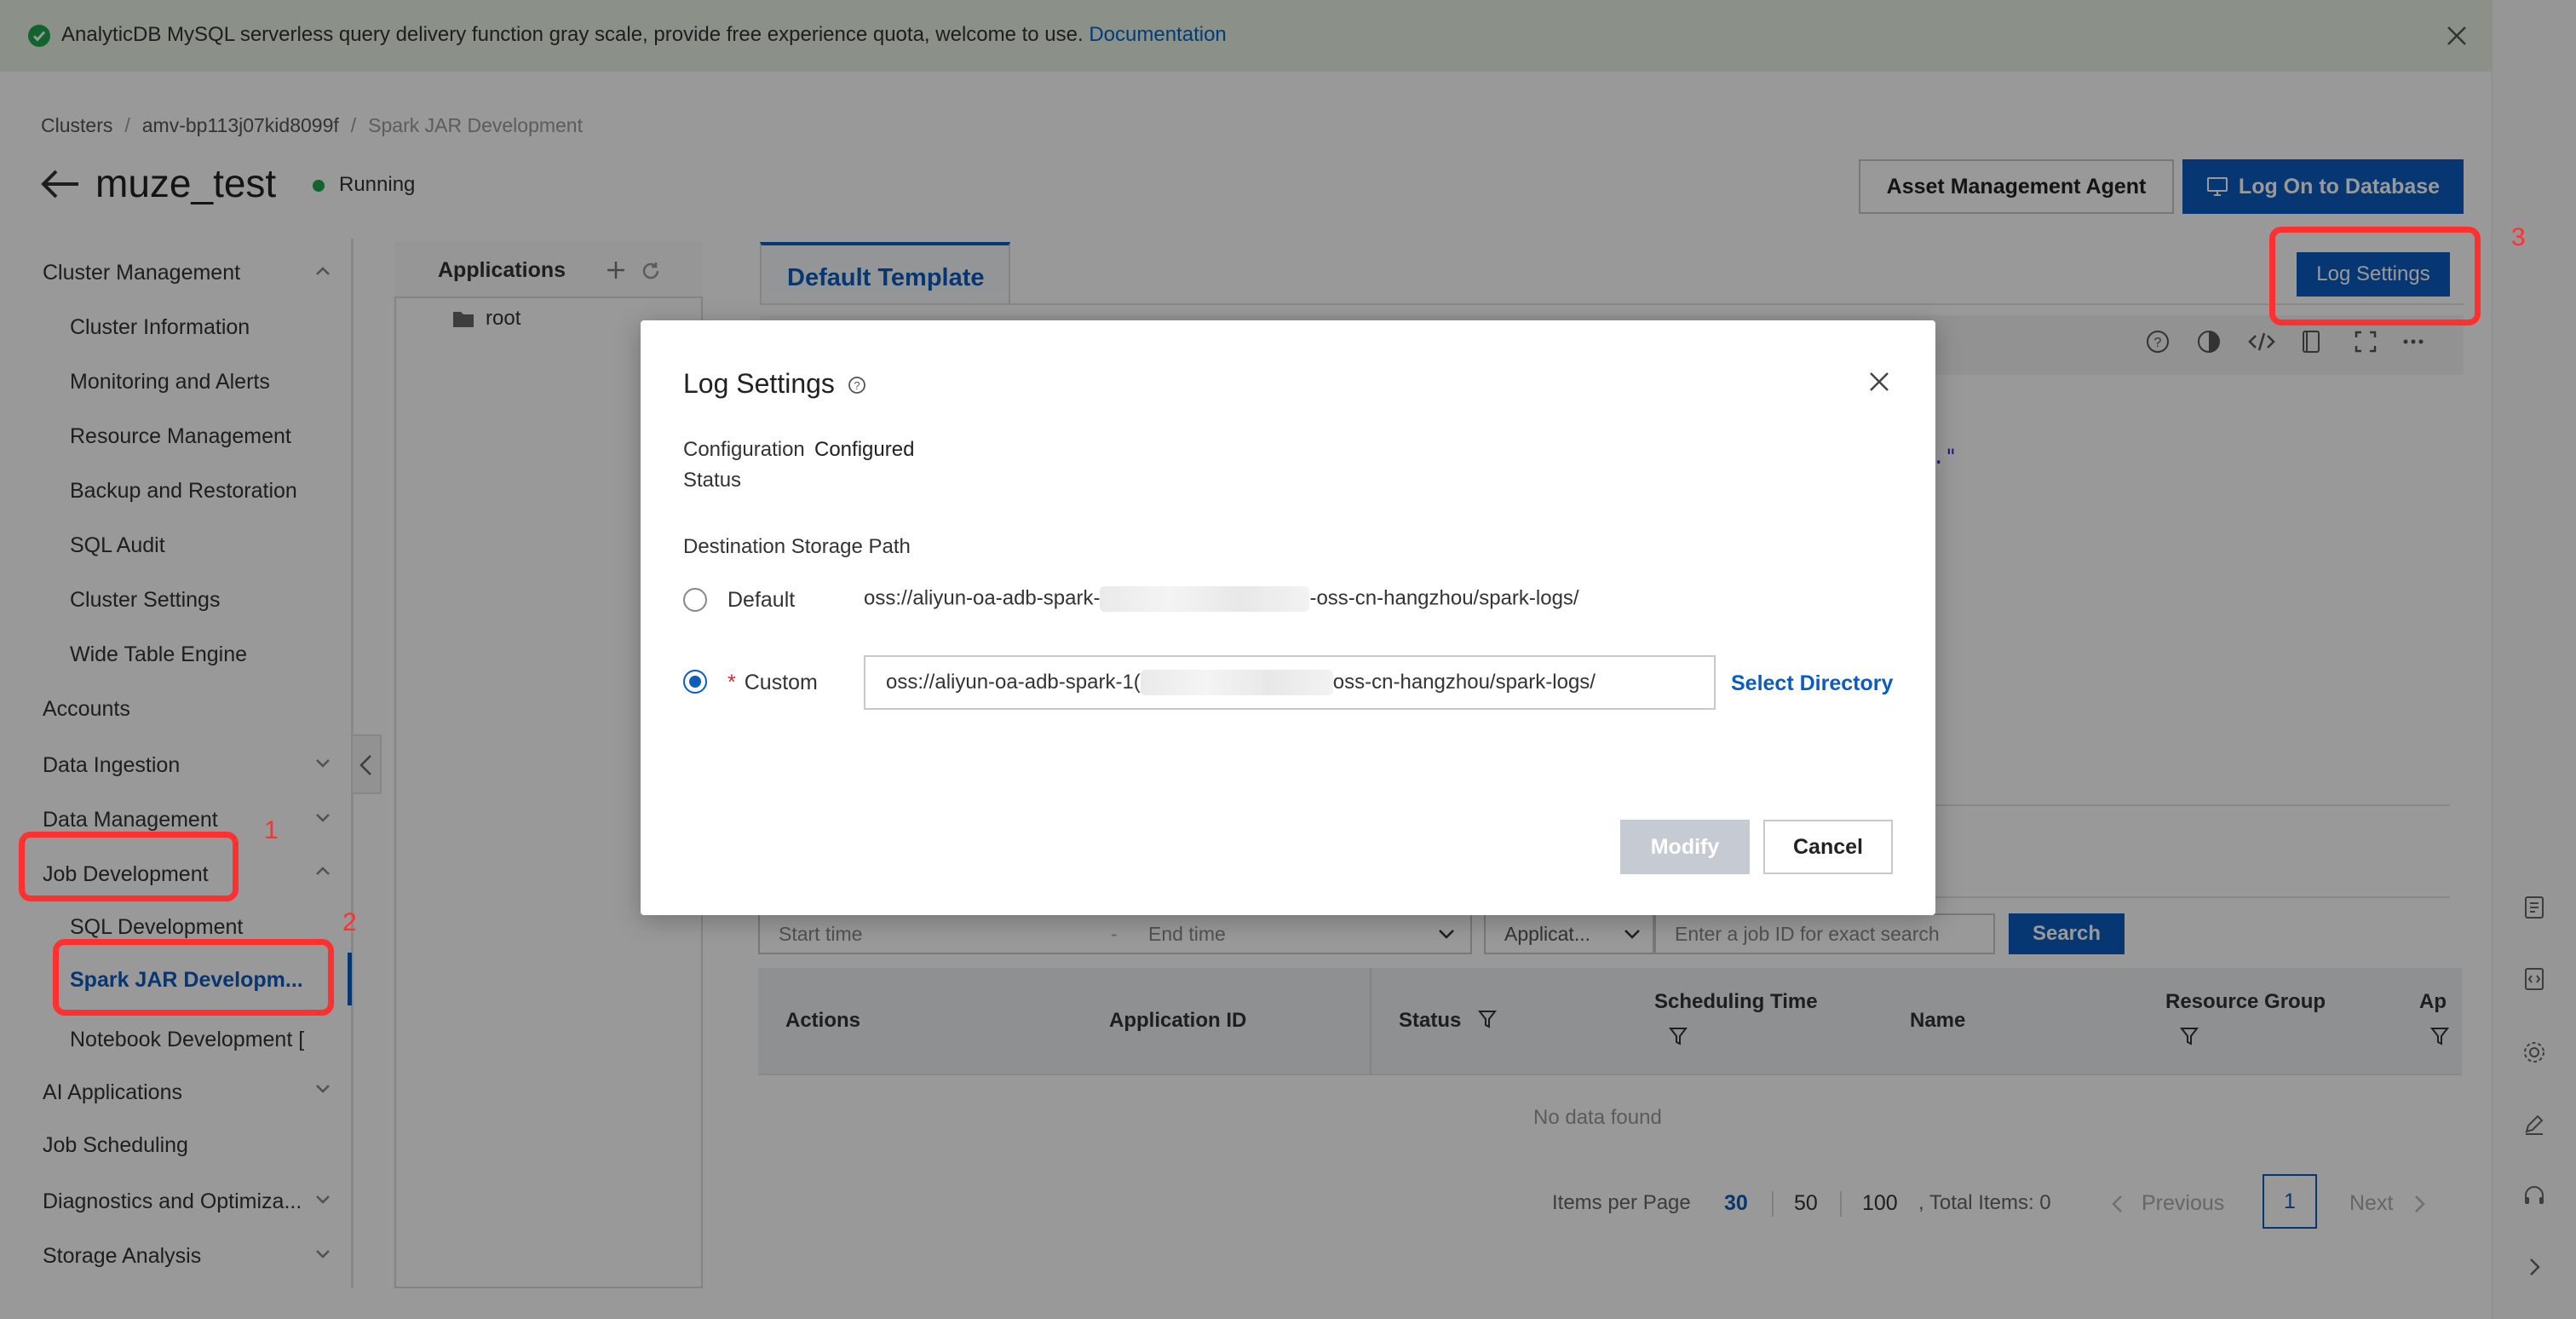  What do you see at coordinates (1444, 598) in the screenshot?
I see `default-path-suffix: -oss-cn-hangzhou/spark-logs/` at bounding box center [1444, 598].